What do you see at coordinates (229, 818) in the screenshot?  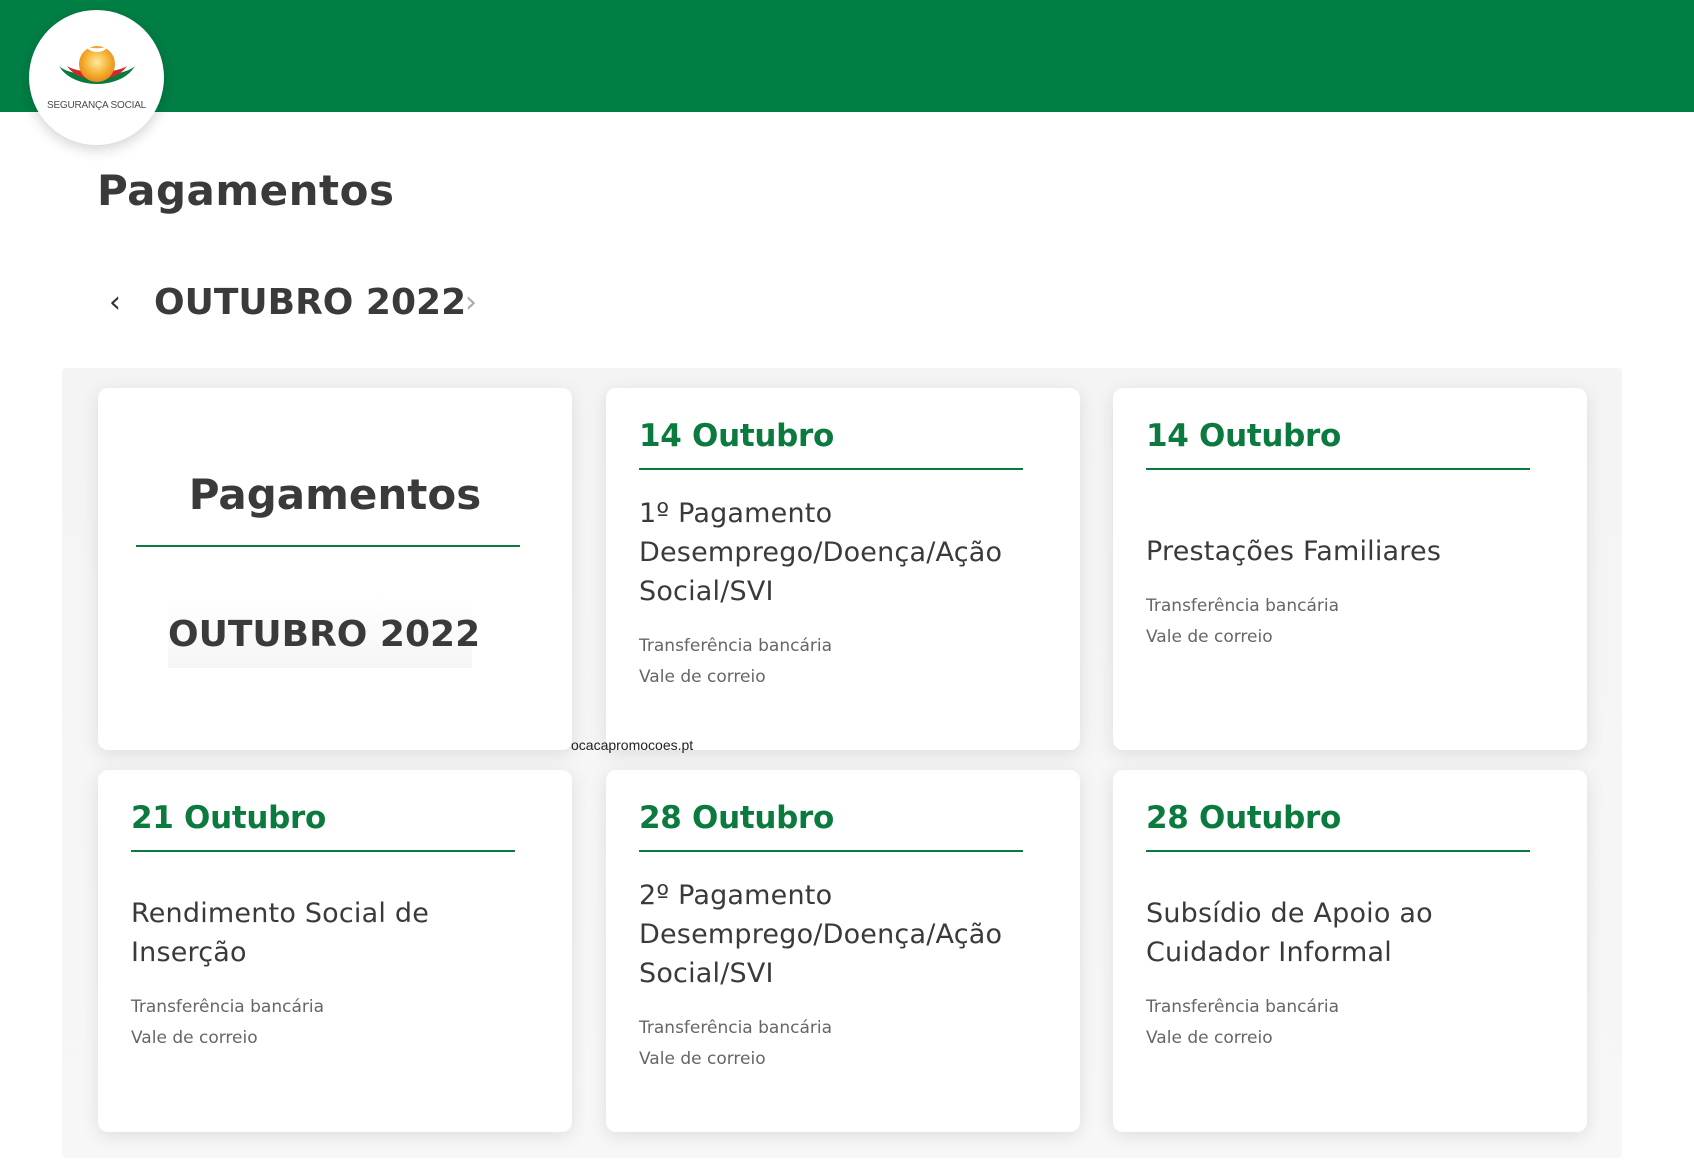 I see `payment-date: 21 Outubro` at bounding box center [229, 818].